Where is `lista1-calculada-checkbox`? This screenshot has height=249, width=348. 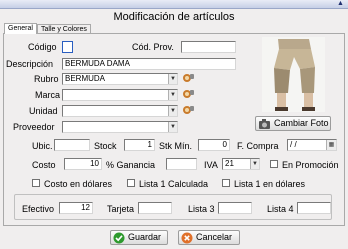
lista1-calculada-checkbox is located at coordinates (131, 183).